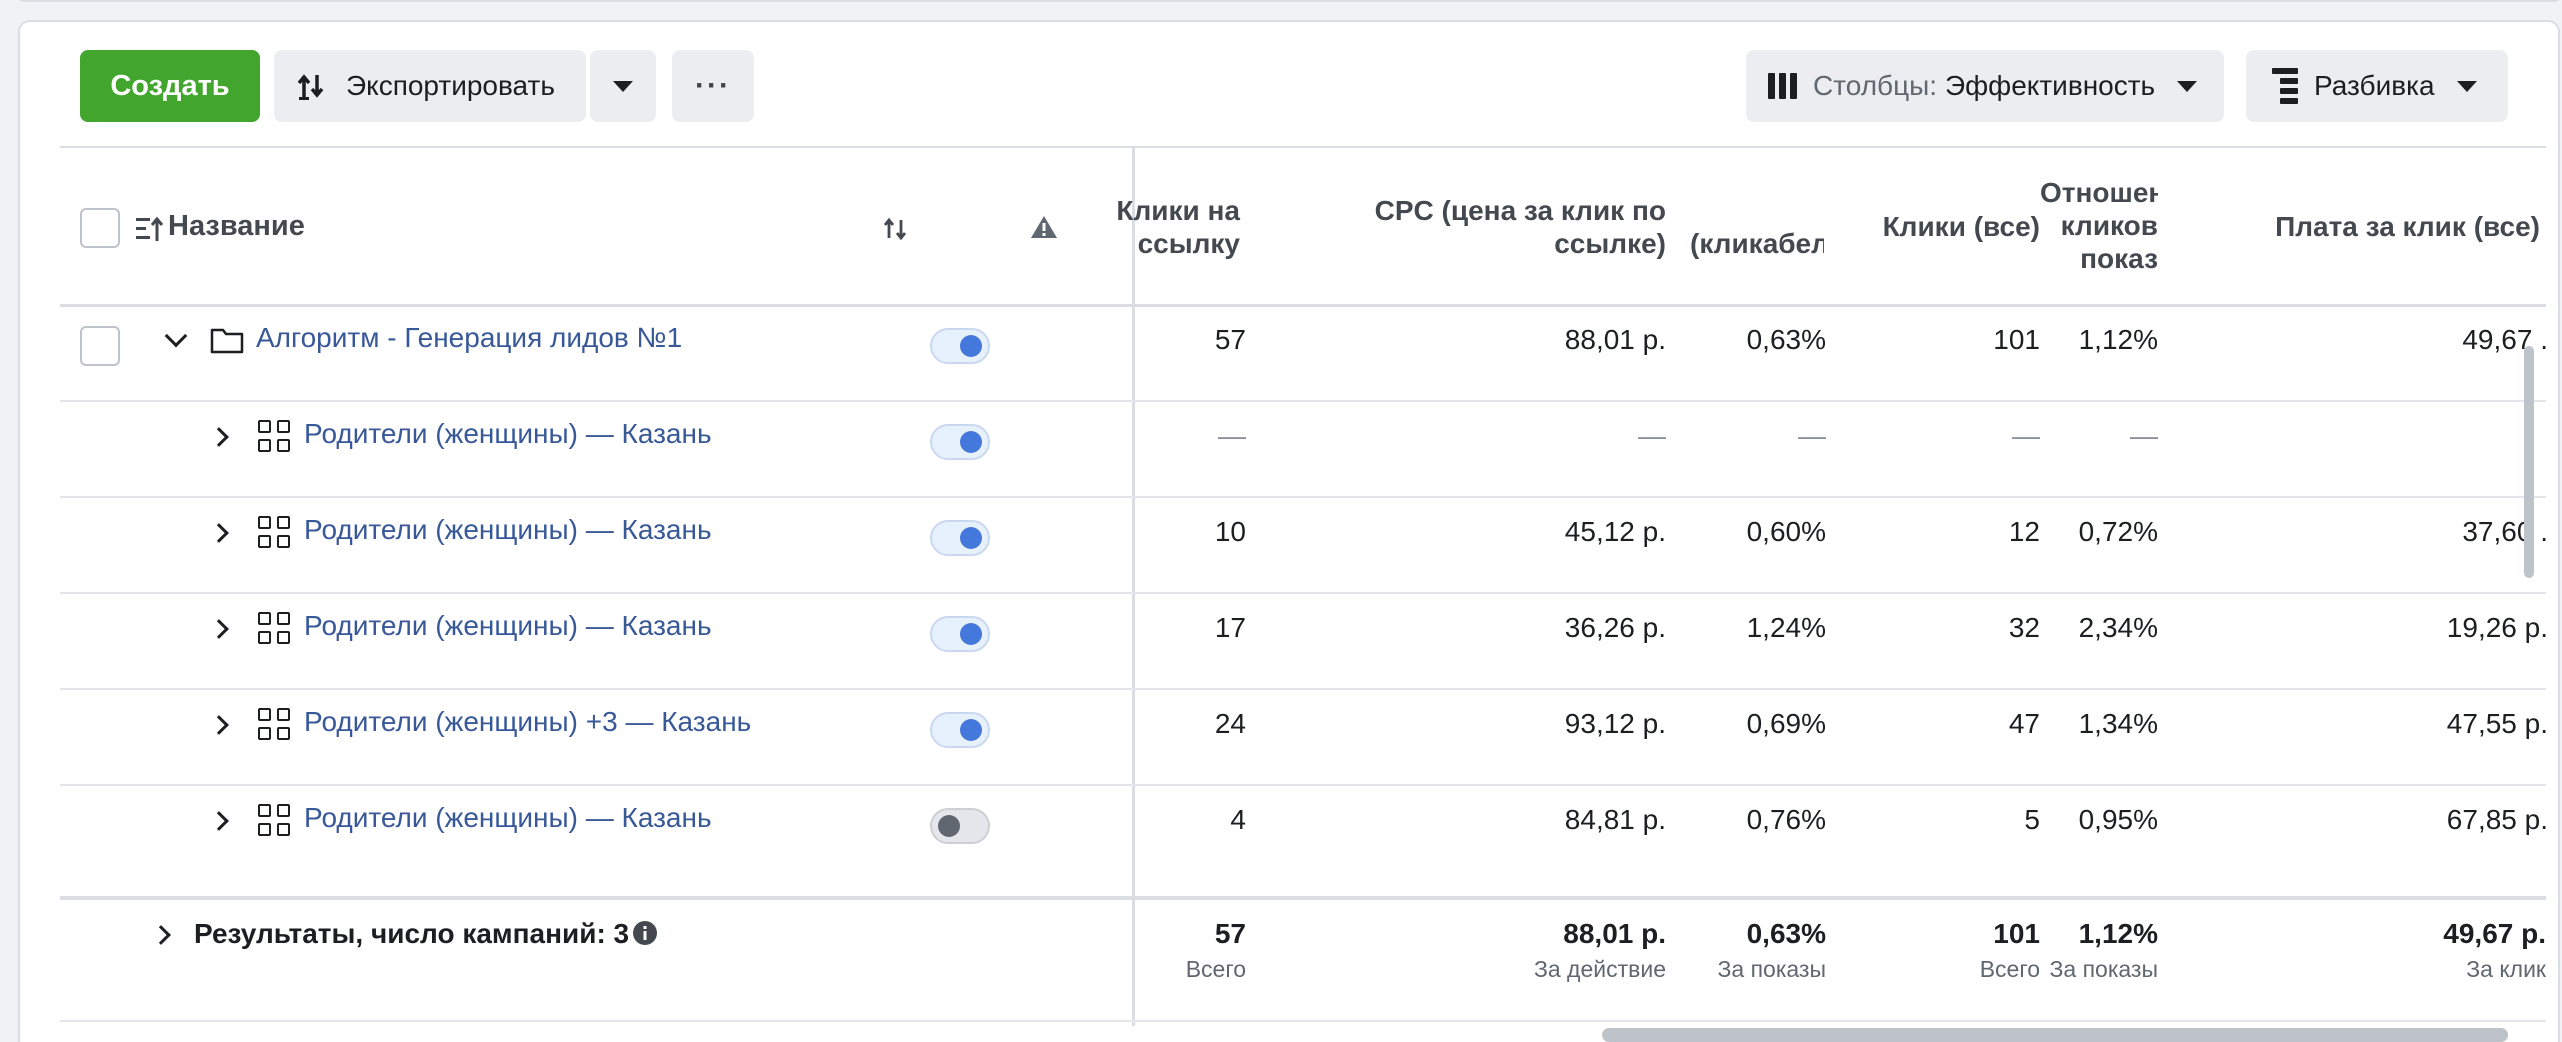 This screenshot has width=2562, height=1042. What do you see at coordinates (2529, 462) in the screenshot?
I see `vertical-scrollbar` at bounding box center [2529, 462].